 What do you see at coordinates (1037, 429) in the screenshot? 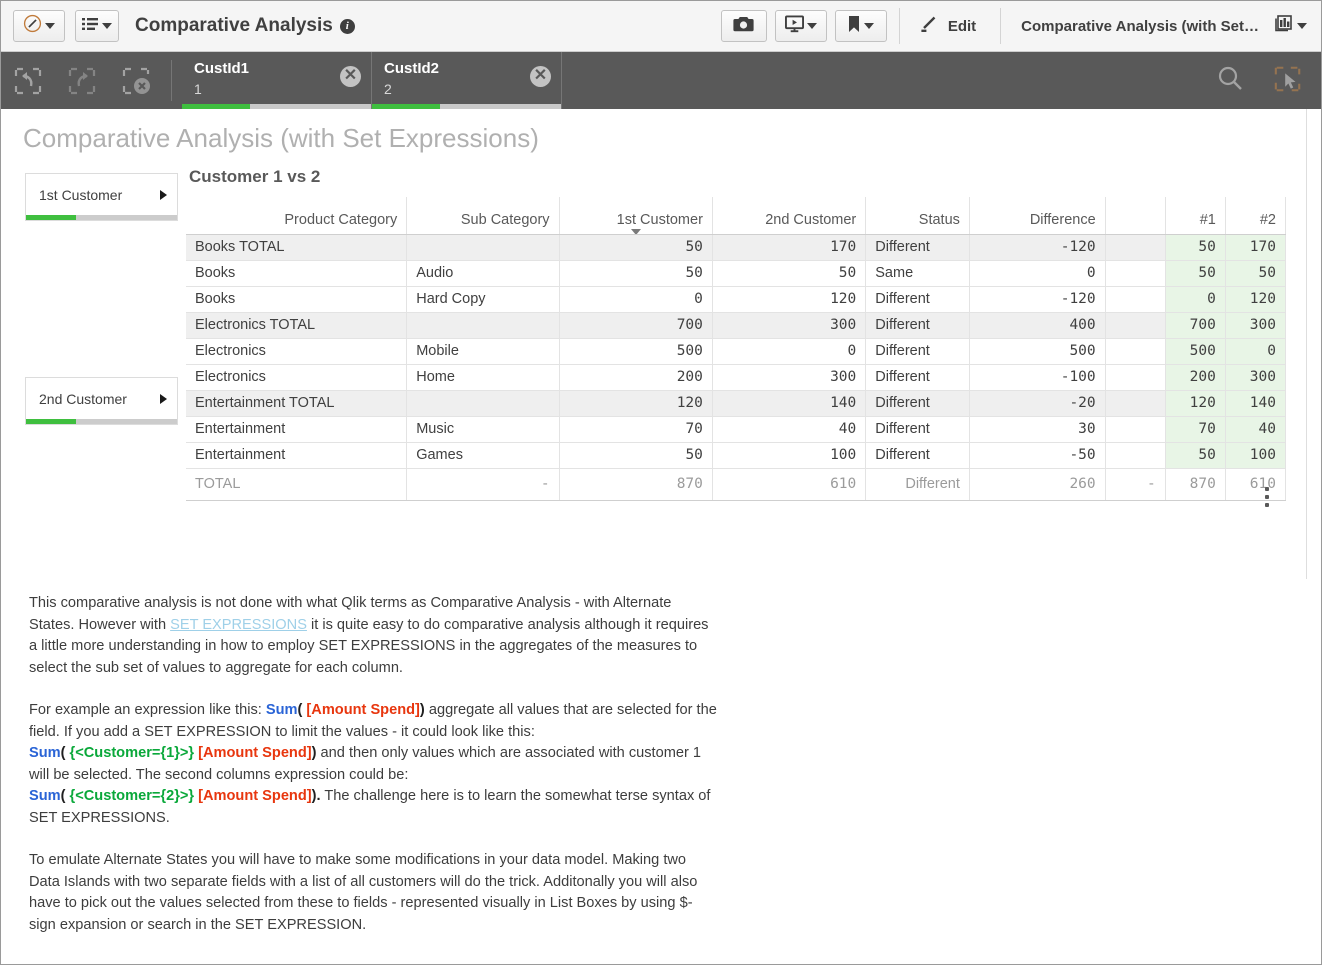
I see `cell-difference: 30` at bounding box center [1037, 429].